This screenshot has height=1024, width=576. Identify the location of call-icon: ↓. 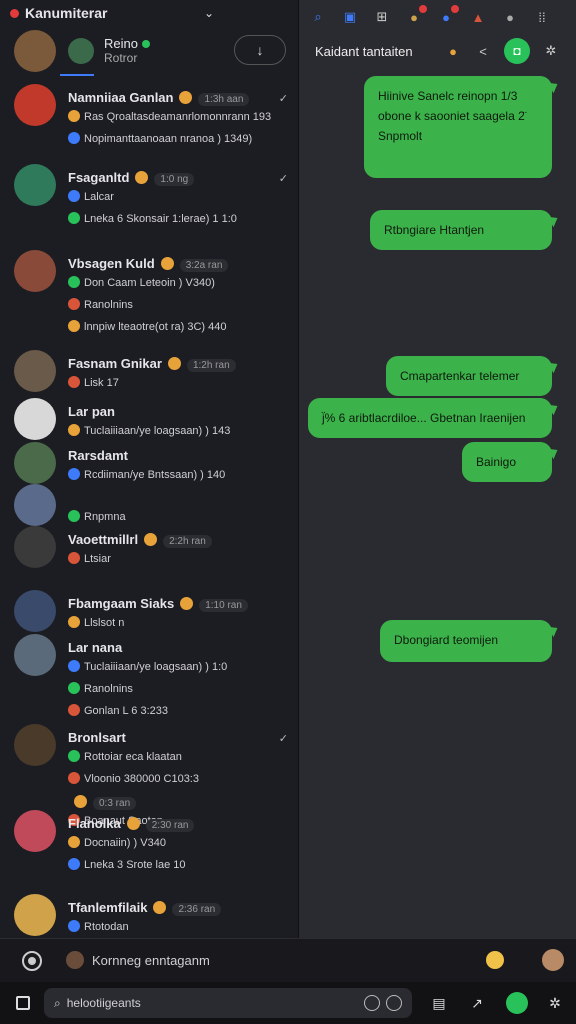
(260, 50).